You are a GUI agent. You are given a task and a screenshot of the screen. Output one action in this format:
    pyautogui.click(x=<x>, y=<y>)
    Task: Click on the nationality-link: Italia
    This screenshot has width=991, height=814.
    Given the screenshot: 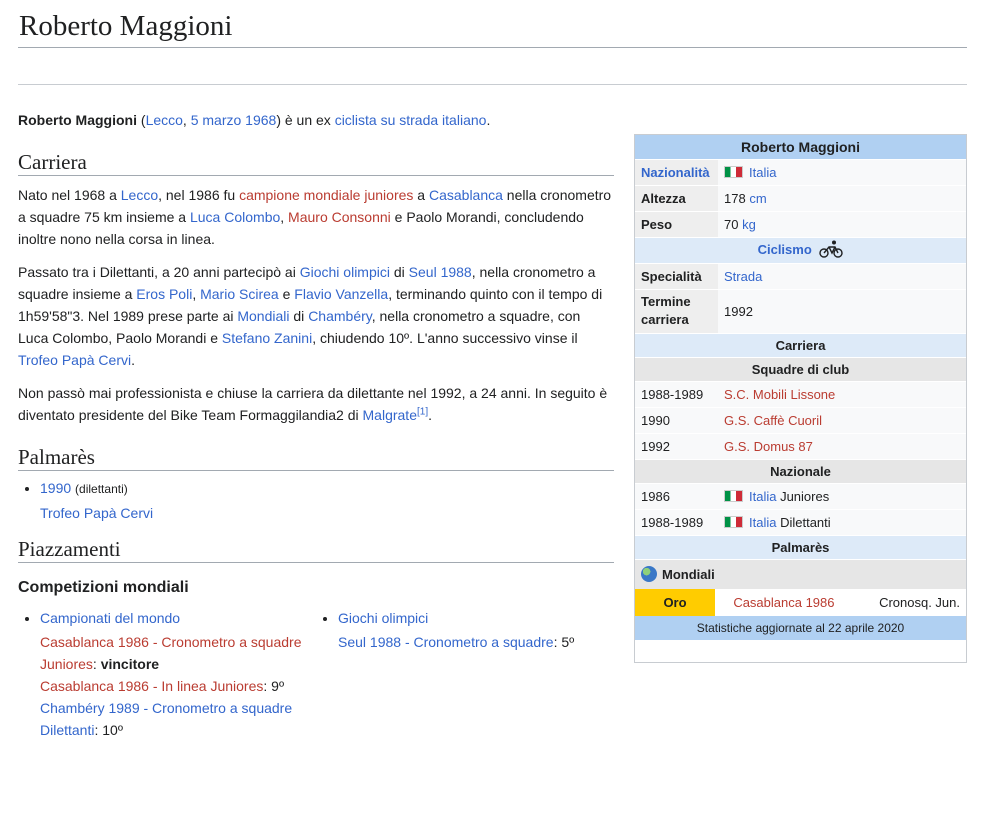 What is the action you would take?
    pyautogui.click(x=762, y=172)
    